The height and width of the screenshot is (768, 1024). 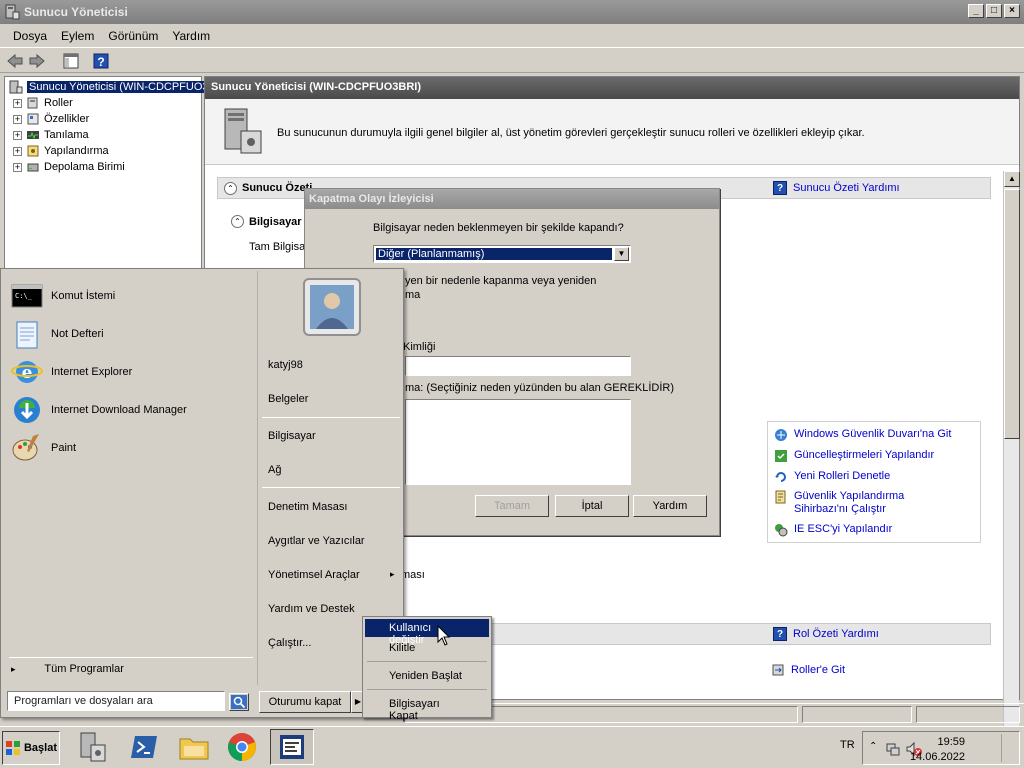 What do you see at coordinates (69, 167) in the screenshot?
I see `tree-item-depolama: + Depolama Birimi` at bounding box center [69, 167].